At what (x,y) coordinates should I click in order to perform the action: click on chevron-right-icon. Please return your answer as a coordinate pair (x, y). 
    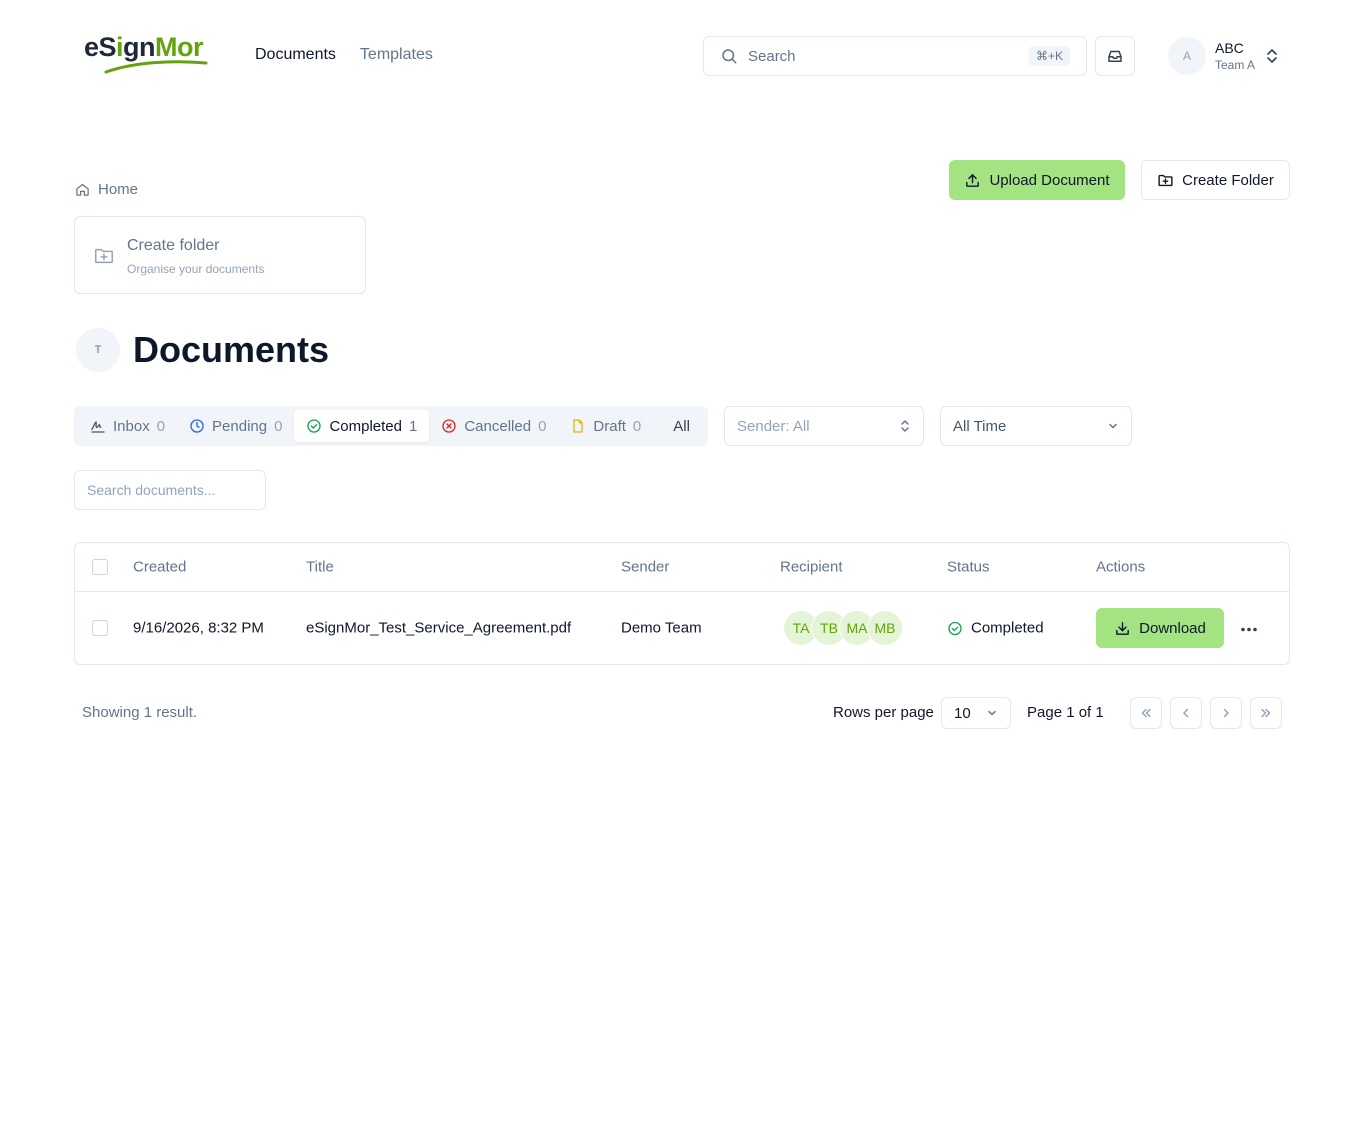
    Looking at the image, I should click on (1226, 713).